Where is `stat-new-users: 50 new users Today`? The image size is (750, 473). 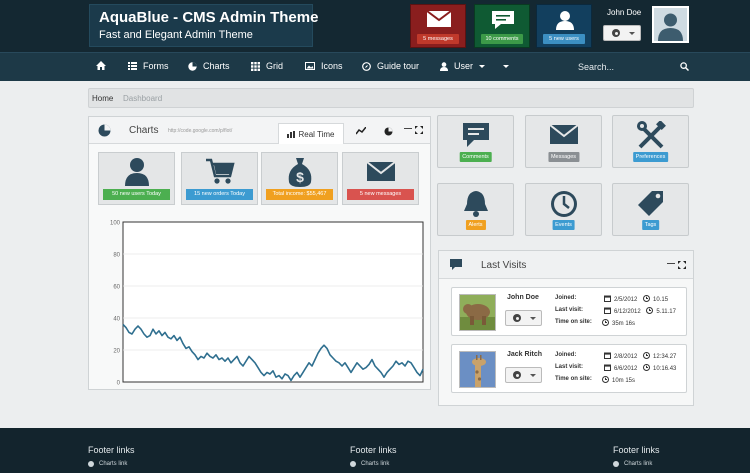 stat-new-users: 50 new users Today is located at coordinates (136, 178).